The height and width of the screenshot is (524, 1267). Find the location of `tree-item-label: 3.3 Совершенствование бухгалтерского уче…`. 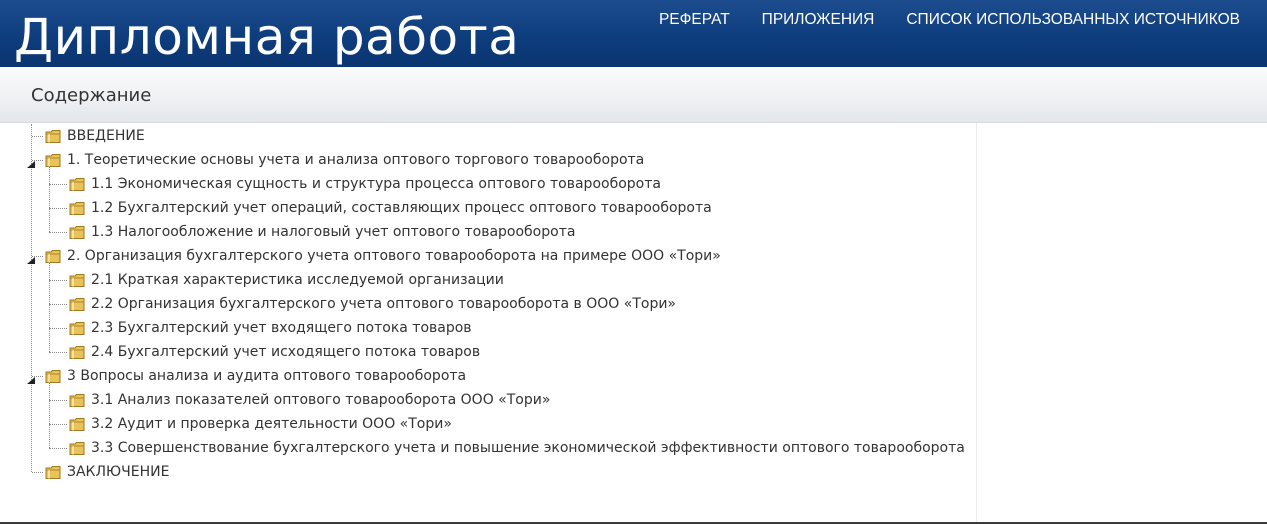

tree-item-label: 3.3 Совершенствование бухгалтерского уче… is located at coordinates (528, 448).